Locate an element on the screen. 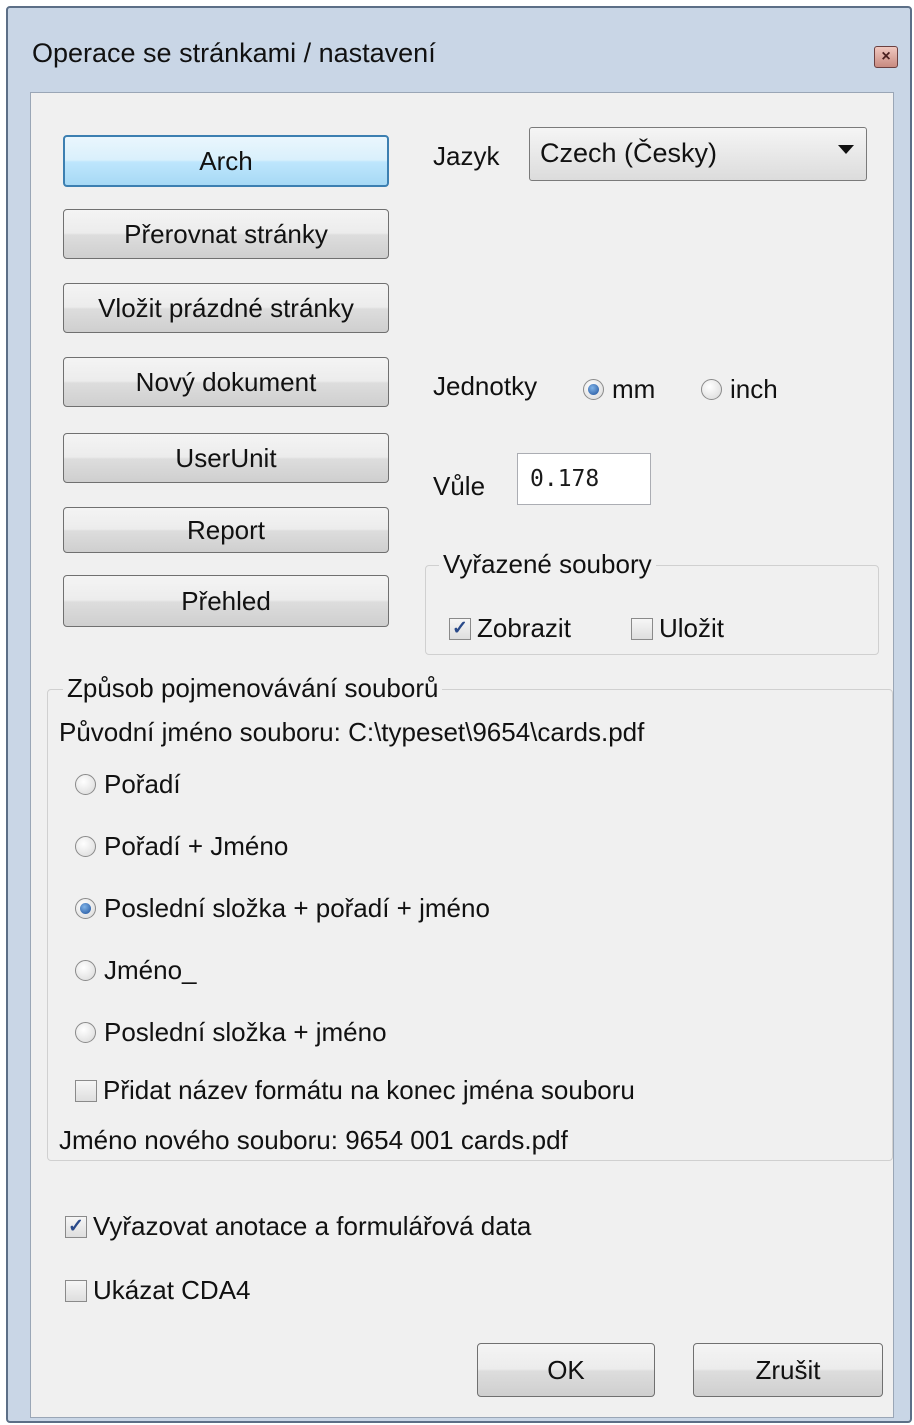 Image resolution: width=914 pixels, height=1425 pixels. show-discarded-checkbox: ✓ is located at coordinates (460, 628).